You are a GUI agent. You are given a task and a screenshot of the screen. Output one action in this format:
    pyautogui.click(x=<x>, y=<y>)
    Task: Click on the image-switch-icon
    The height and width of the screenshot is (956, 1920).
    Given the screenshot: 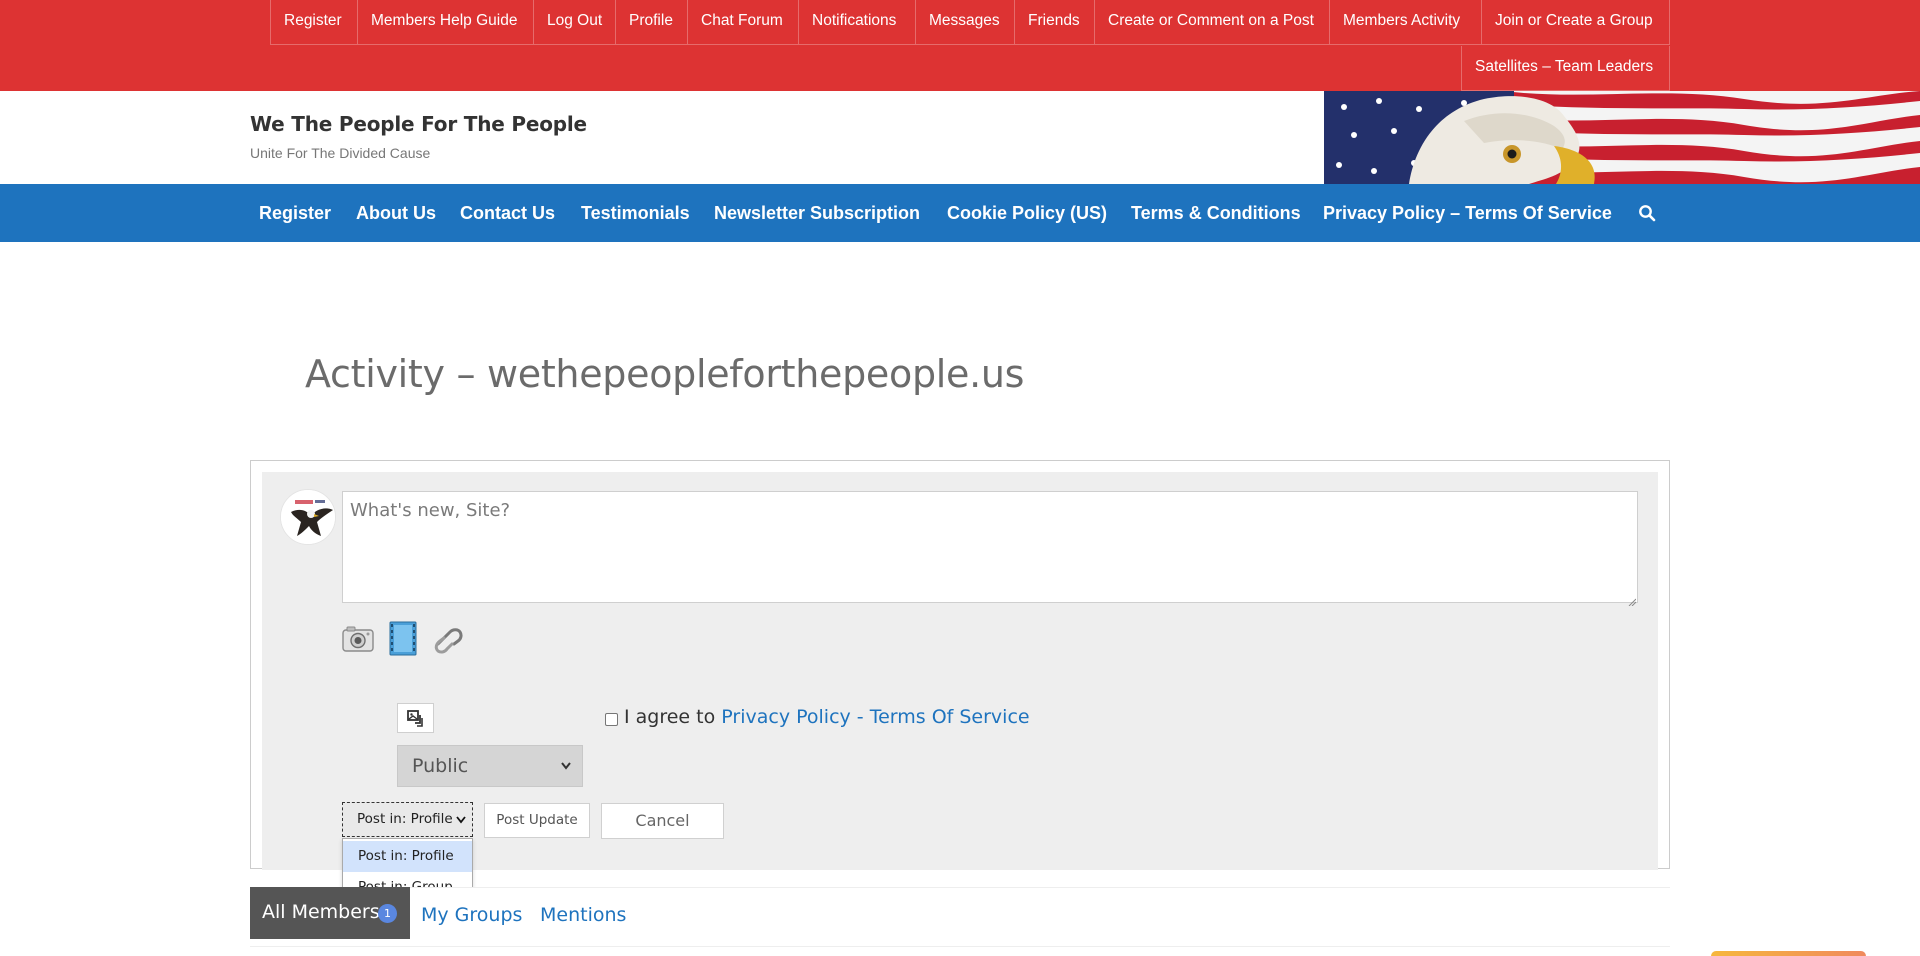 What is the action you would take?
    pyautogui.click(x=416, y=720)
    